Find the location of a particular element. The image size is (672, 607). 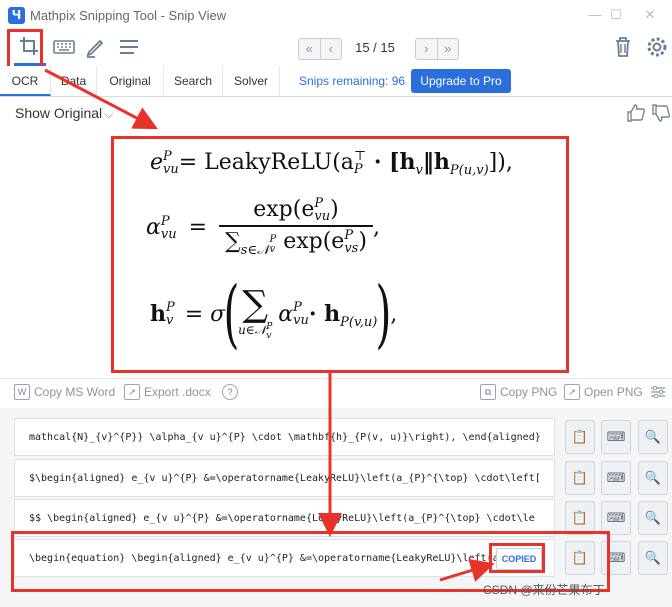

arrow-to-copied is located at coordinates (467, 570).